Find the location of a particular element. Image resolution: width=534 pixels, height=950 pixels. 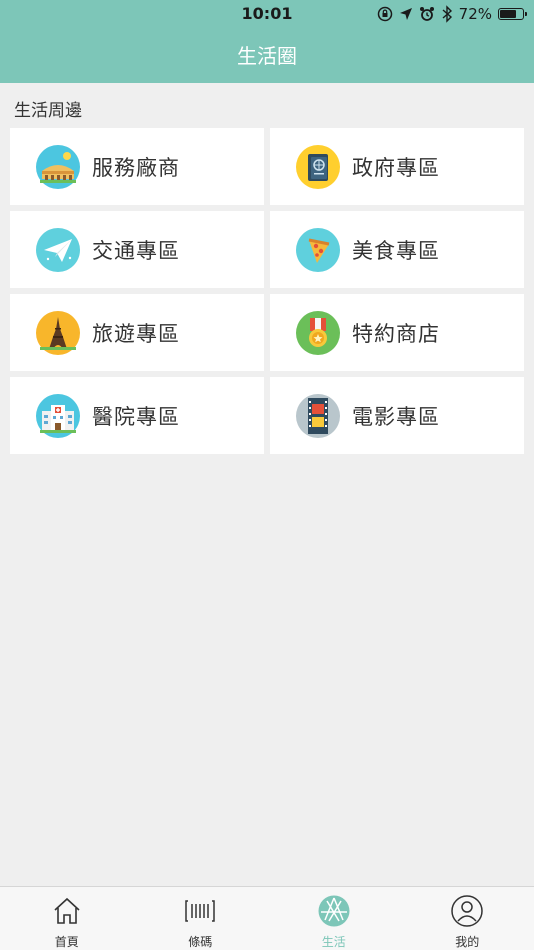

home-icon is located at coordinates (67, 911).